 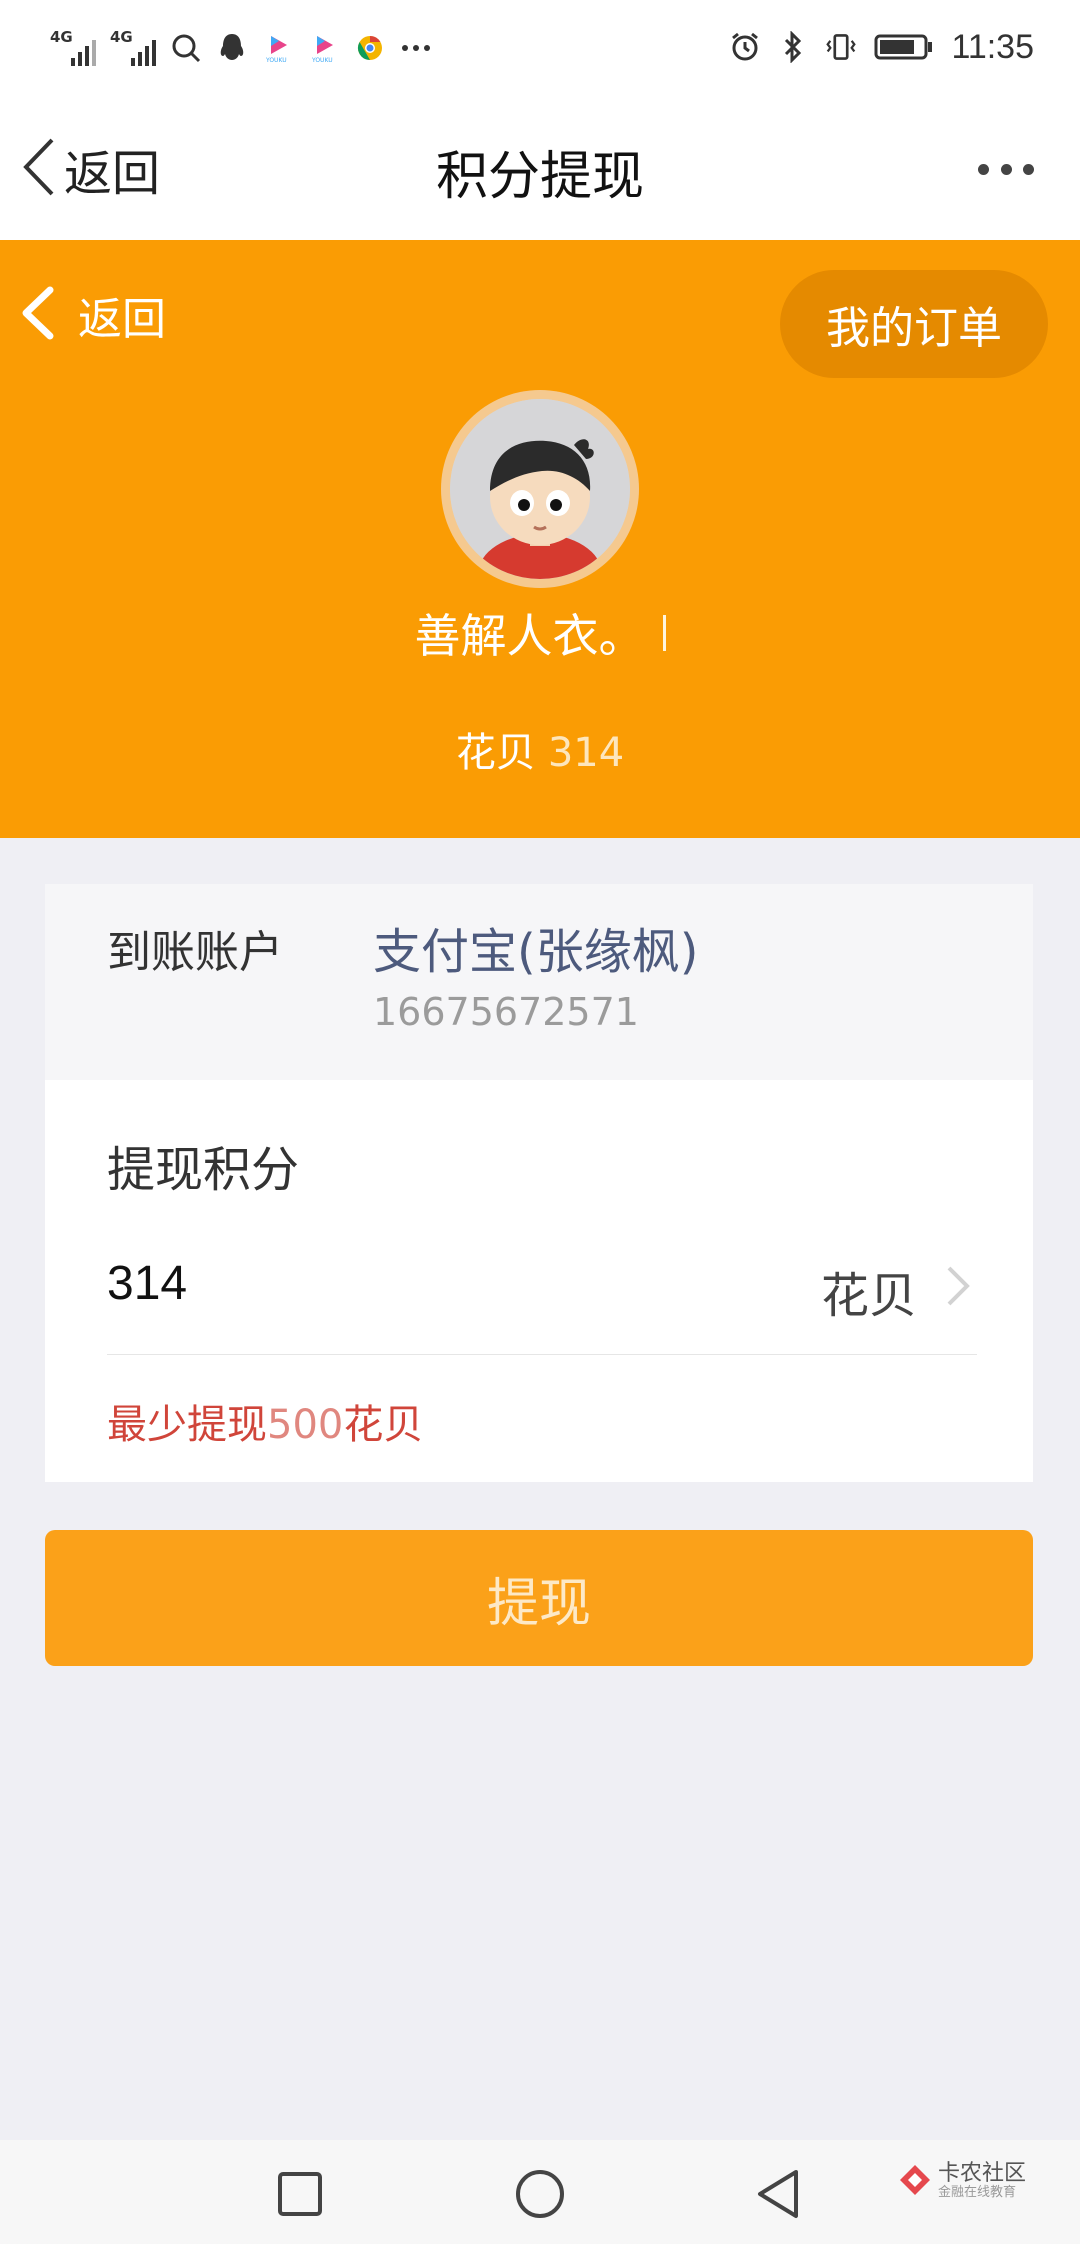 What do you see at coordinates (841, 47) in the screenshot?
I see `vibrate-icon` at bounding box center [841, 47].